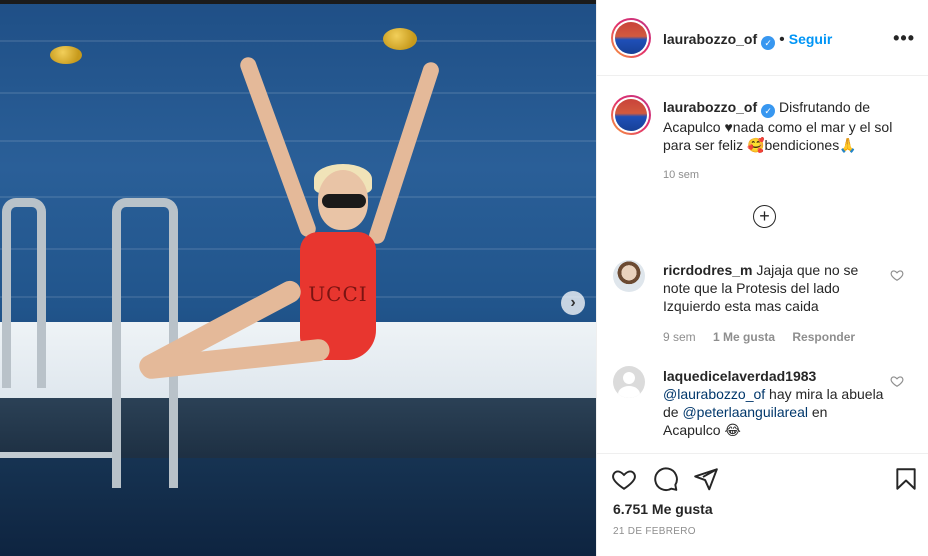 This screenshot has height=556, width=928. What do you see at coordinates (679, 337) in the screenshot?
I see `comment-time: 9 sem` at bounding box center [679, 337].